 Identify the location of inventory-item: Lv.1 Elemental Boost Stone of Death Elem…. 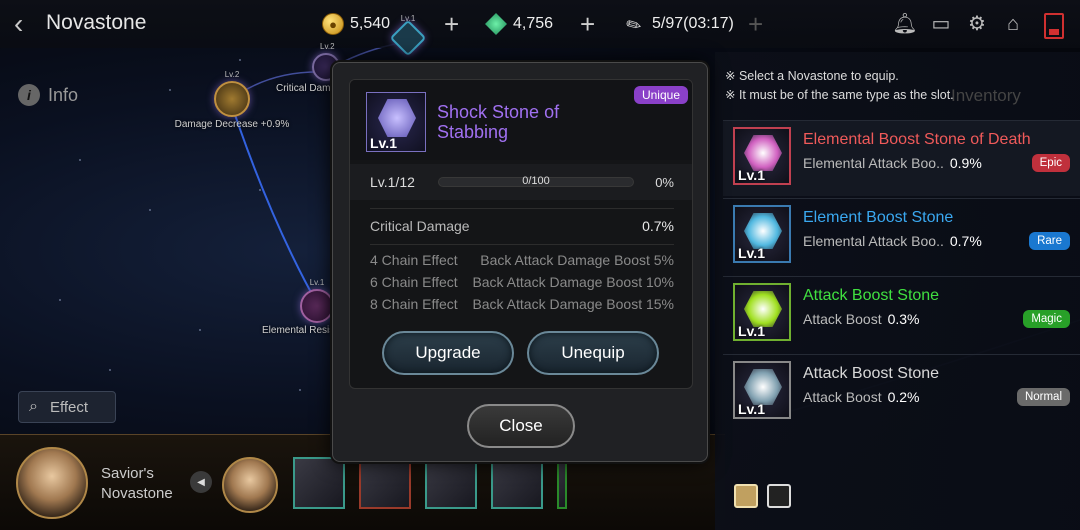
(901, 158).